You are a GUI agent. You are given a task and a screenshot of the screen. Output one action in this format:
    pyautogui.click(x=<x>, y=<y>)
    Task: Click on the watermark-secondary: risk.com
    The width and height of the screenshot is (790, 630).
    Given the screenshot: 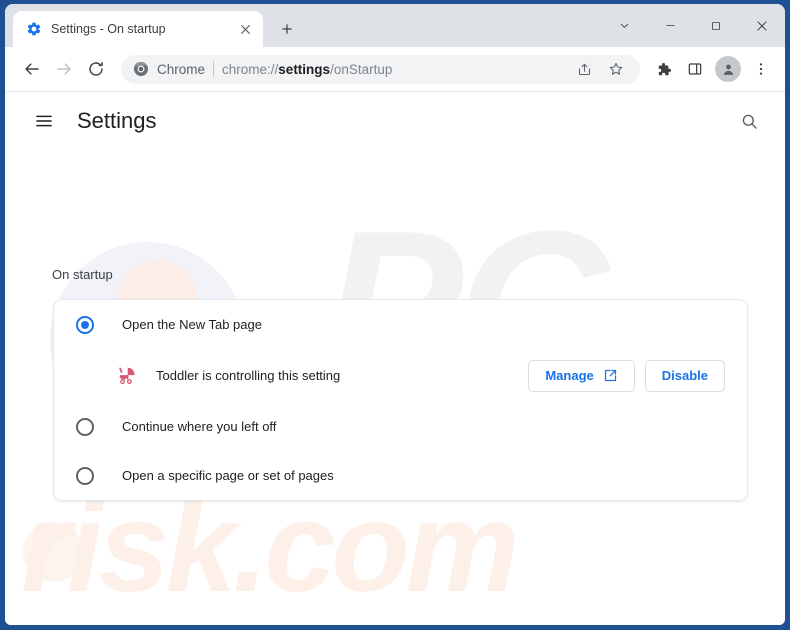 What is the action you would take?
    pyautogui.click(x=270, y=547)
    